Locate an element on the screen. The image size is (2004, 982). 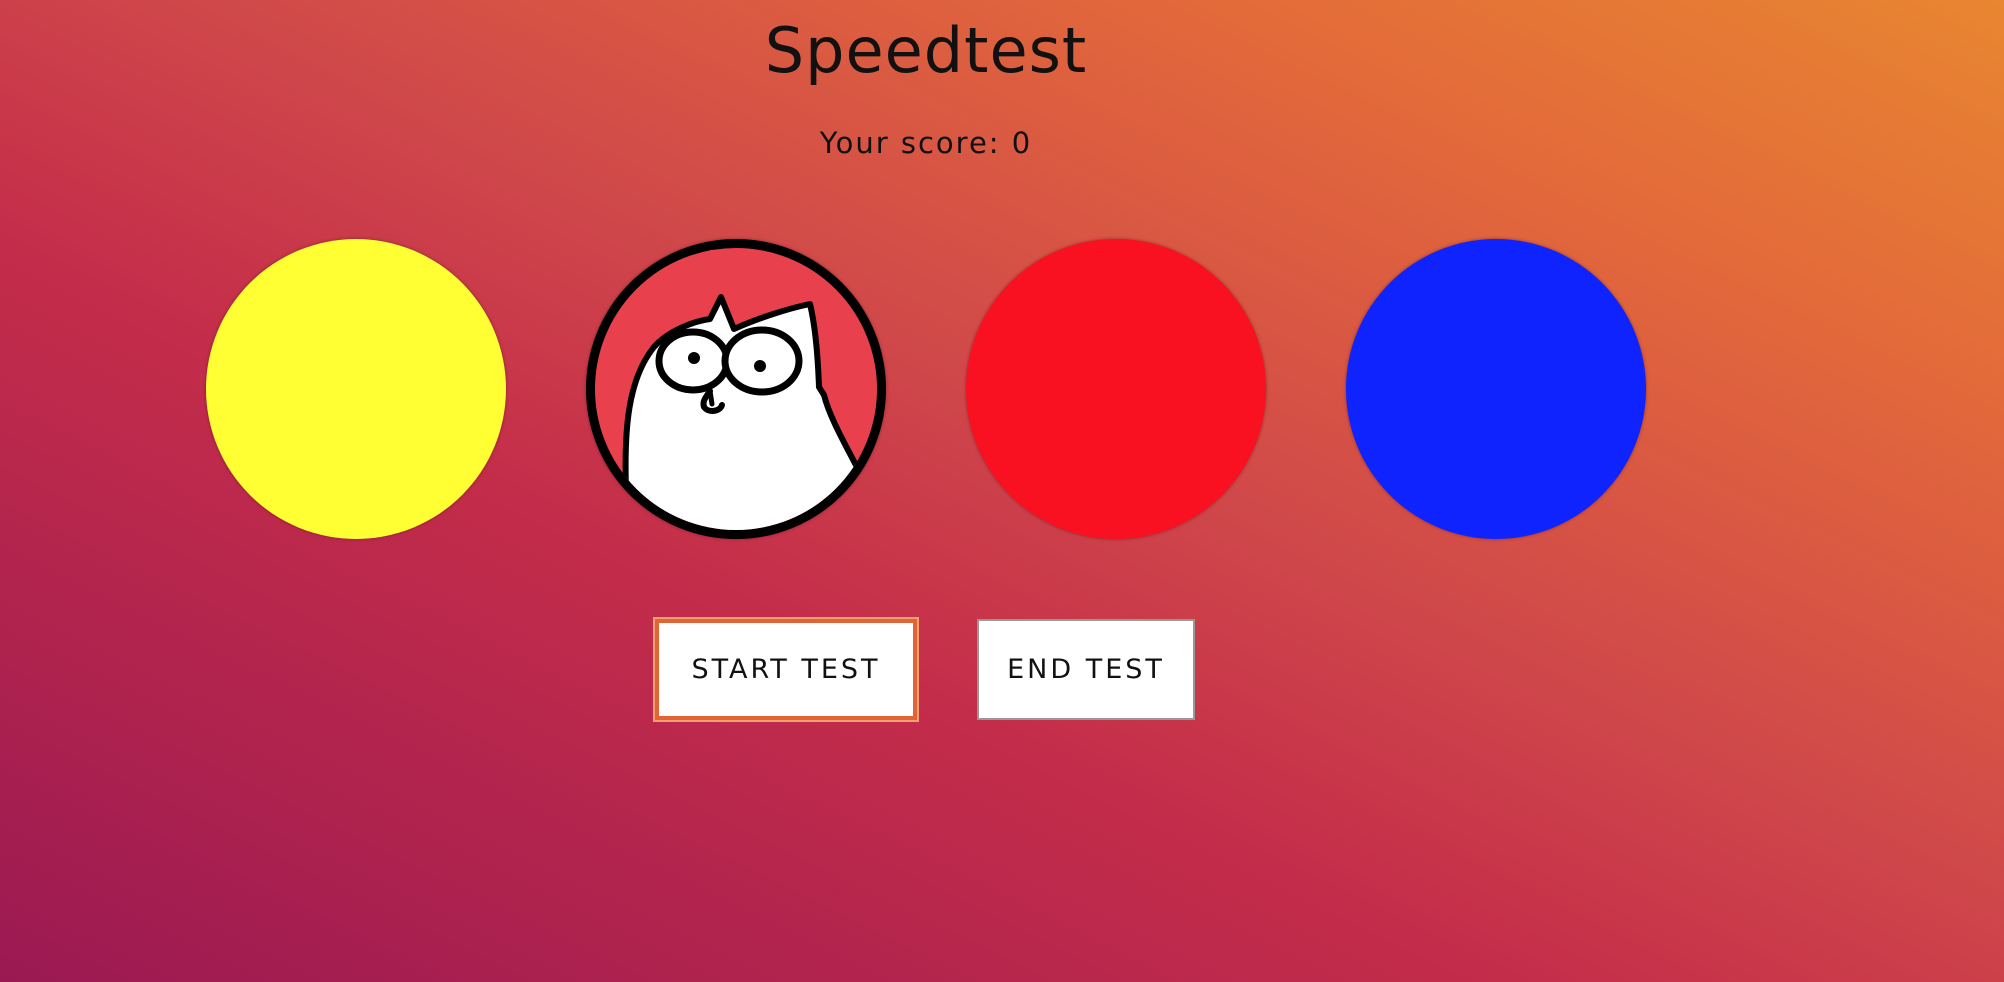
score-display: Your score: 0 is located at coordinates (926, 143).